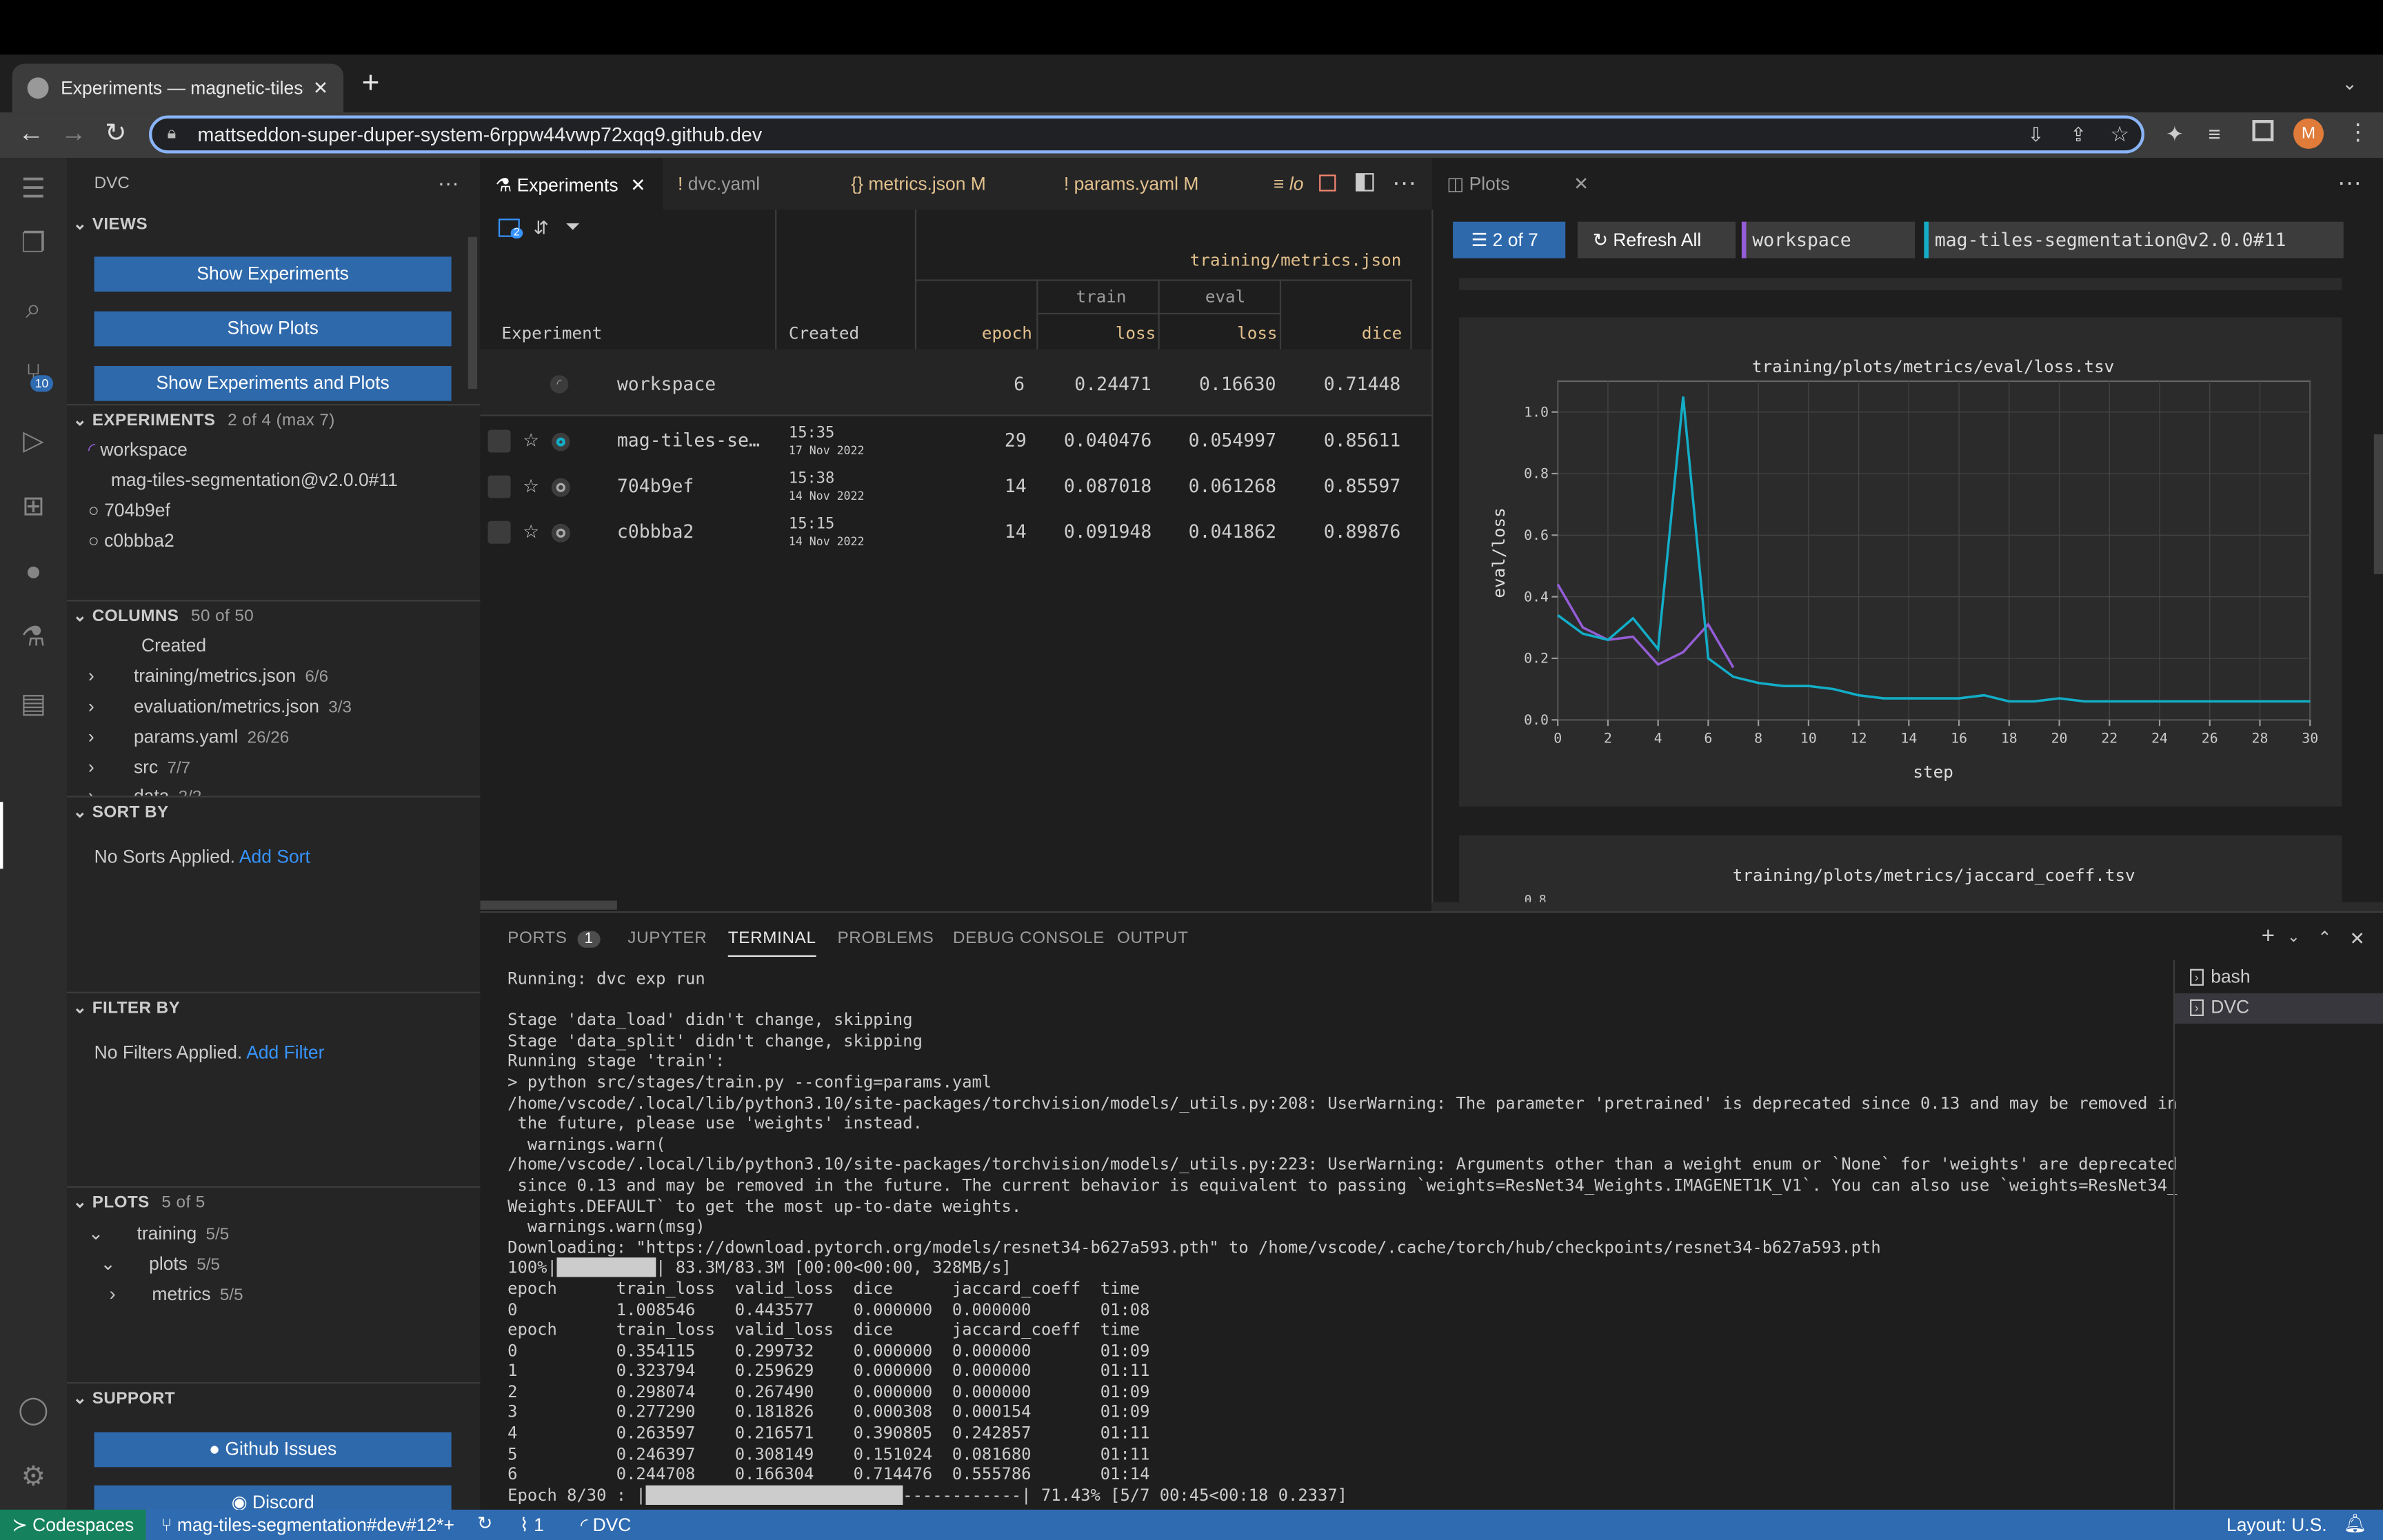  I want to click on settings-icon: ⚙, so click(33, 1477).